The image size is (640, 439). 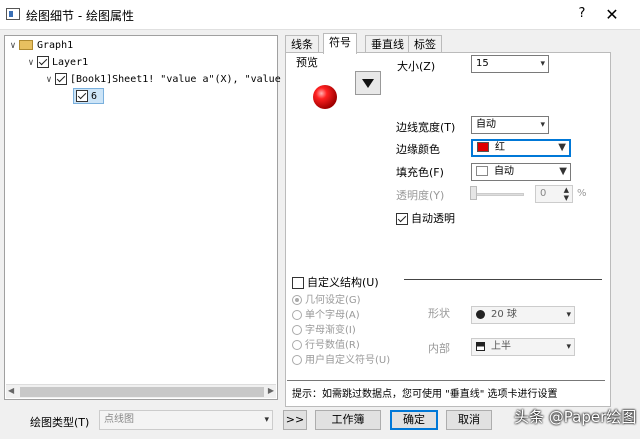 What do you see at coordinates (420, 172) in the screenshot?
I see `fill-color-label: 填充色(F)` at bounding box center [420, 172].